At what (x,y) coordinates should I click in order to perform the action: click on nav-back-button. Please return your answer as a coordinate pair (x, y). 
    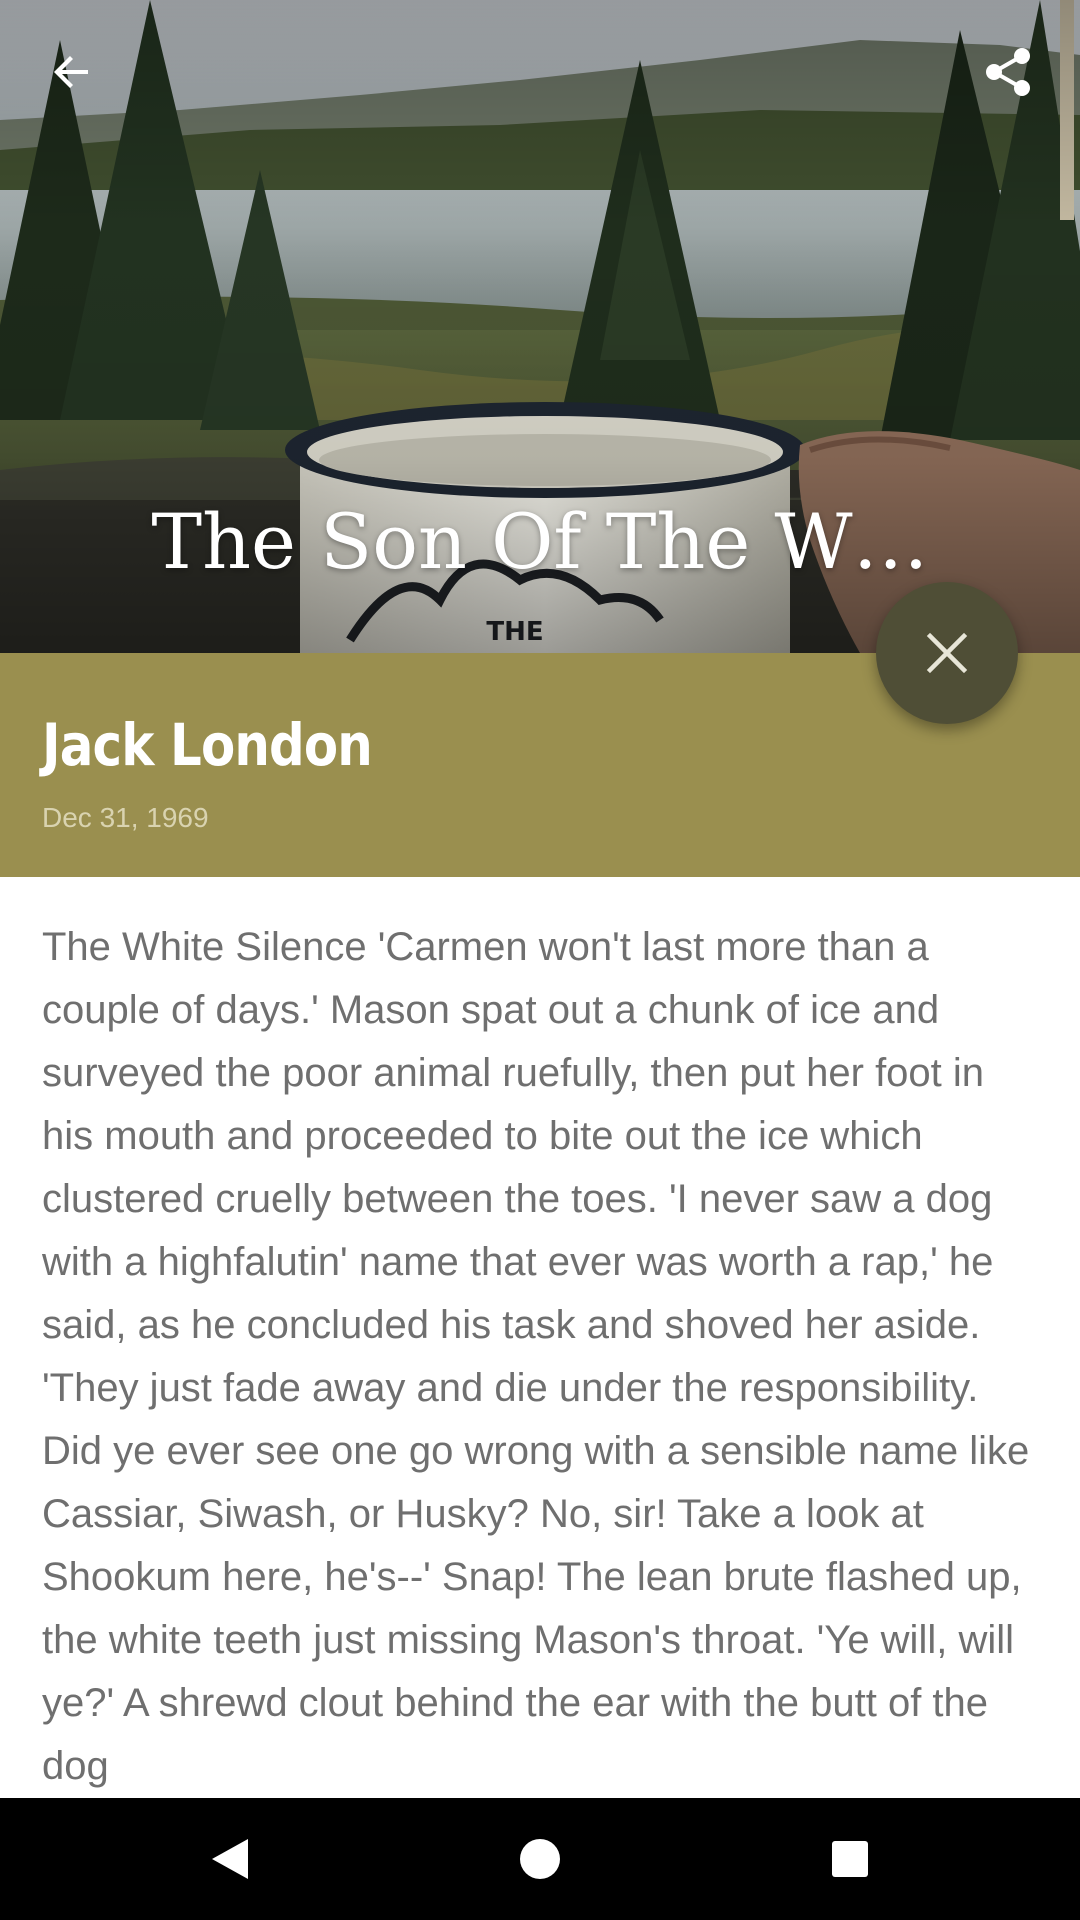
    Looking at the image, I should click on (230, 1859).